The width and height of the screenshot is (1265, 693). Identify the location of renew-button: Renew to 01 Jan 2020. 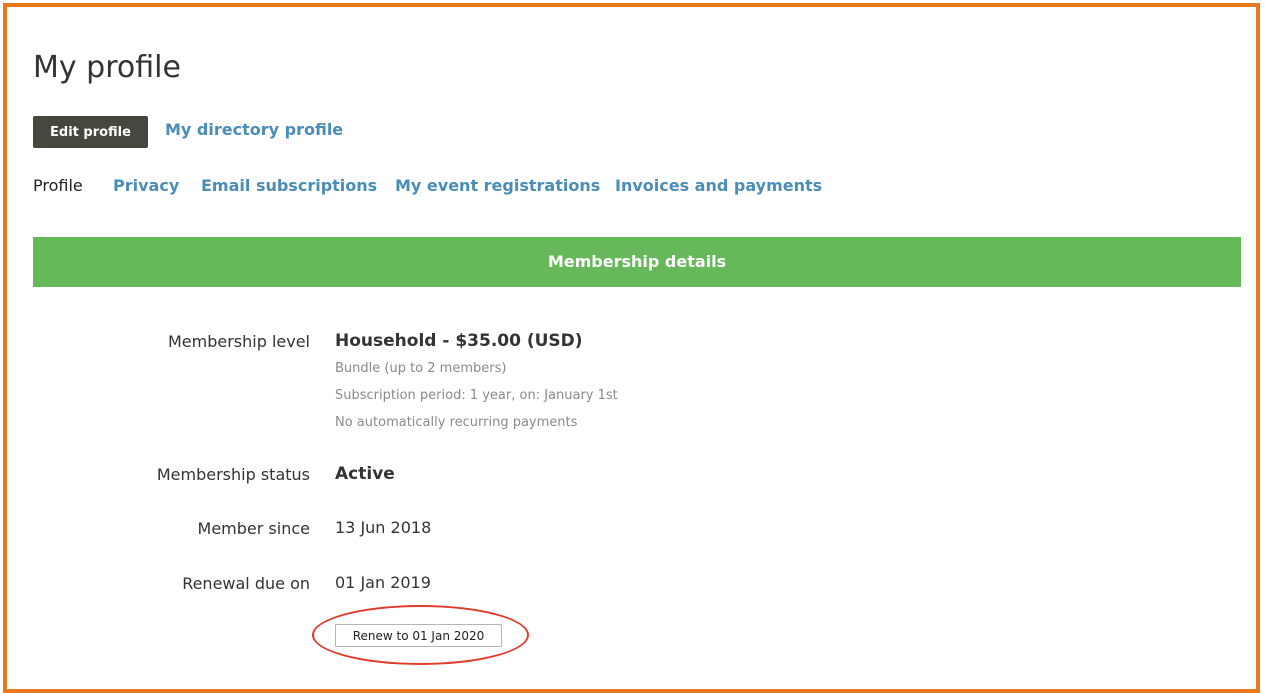
(418, 635).